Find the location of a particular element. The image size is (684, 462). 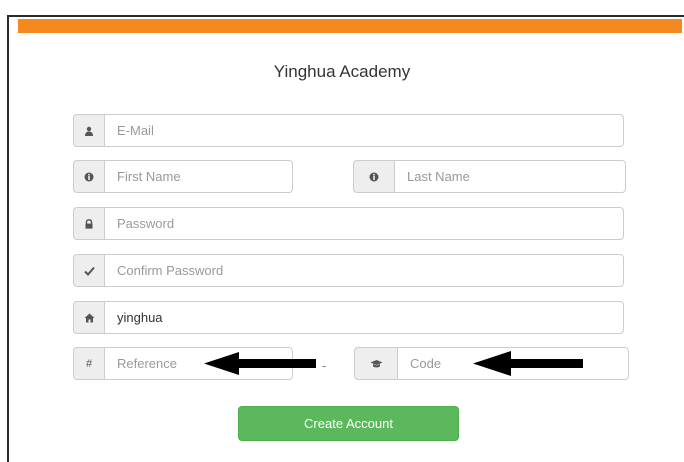

arrow-pointing-to-code is located at coordinates (528, 363).